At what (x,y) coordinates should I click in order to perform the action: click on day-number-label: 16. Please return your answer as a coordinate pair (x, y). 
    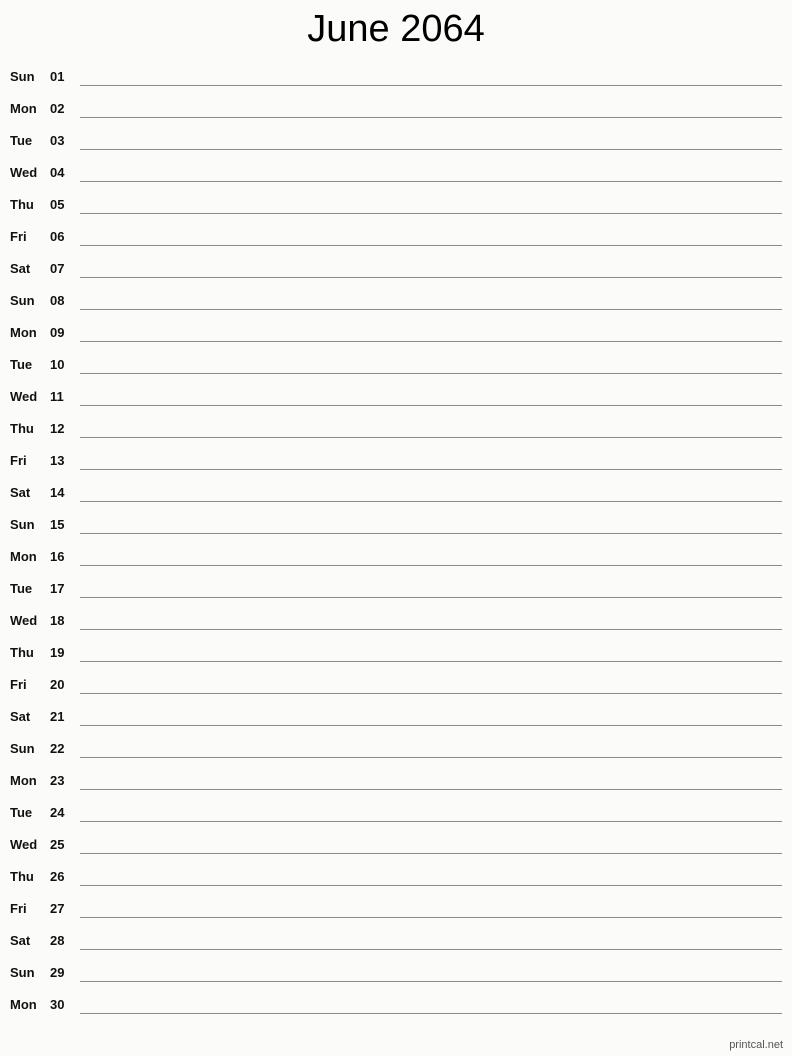
    Looking at the image, I should click on (57, 556).